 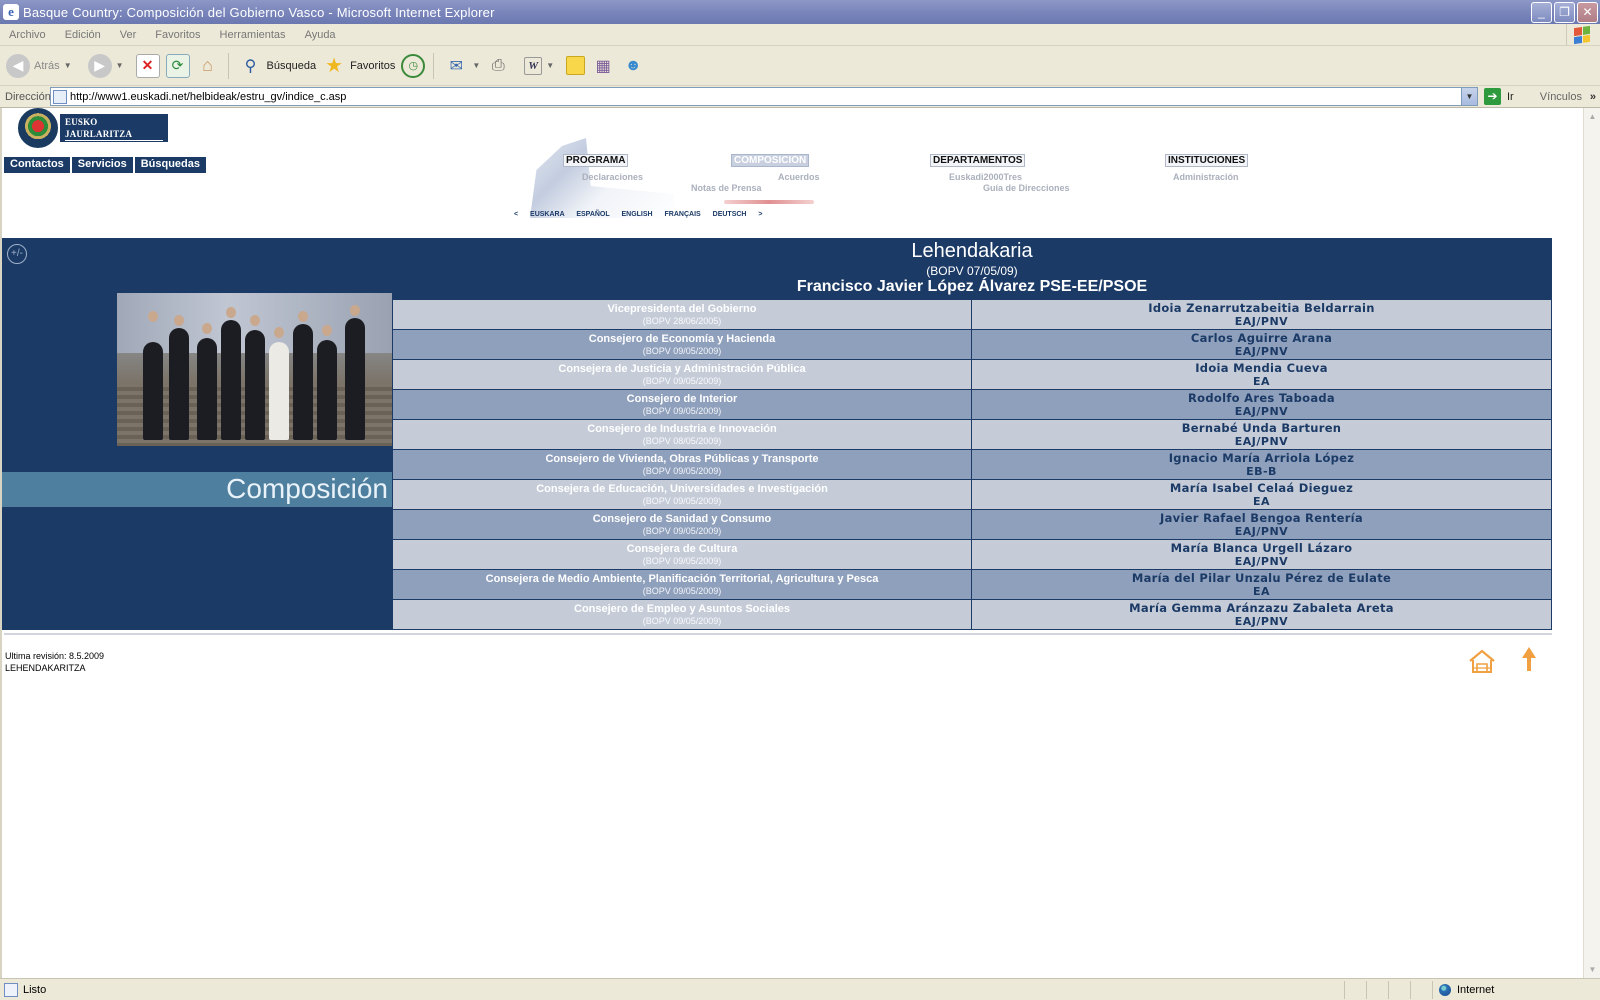 I want to click on go-button: ➔ Ir, so click(x=1499, y=96).